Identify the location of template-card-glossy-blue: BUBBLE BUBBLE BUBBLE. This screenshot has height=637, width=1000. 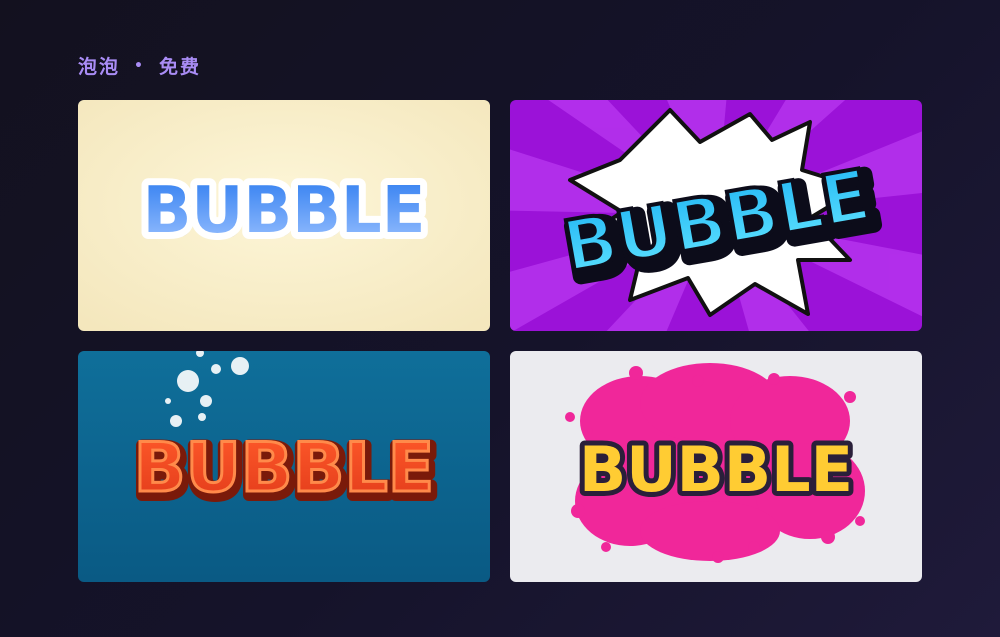
(284, 215).